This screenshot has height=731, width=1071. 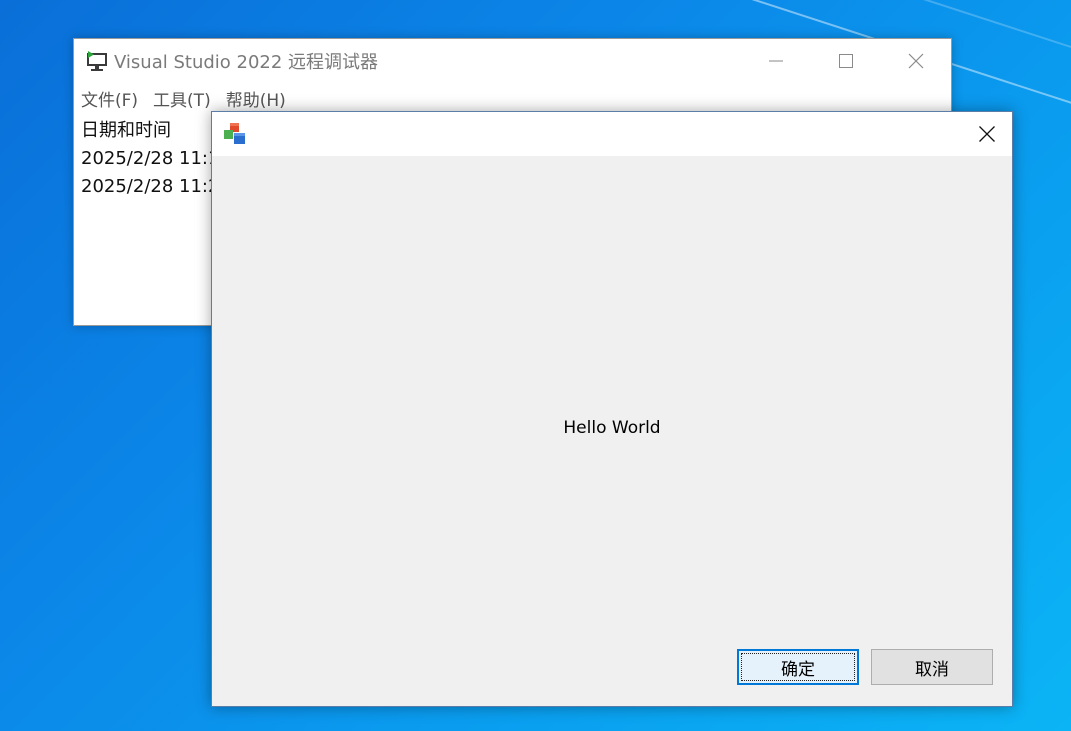 What do you see at coordinates (150, 187) in the screenshot?
I see `list-item: 2025/2/28 11:2` at bounding box center [150, 187].